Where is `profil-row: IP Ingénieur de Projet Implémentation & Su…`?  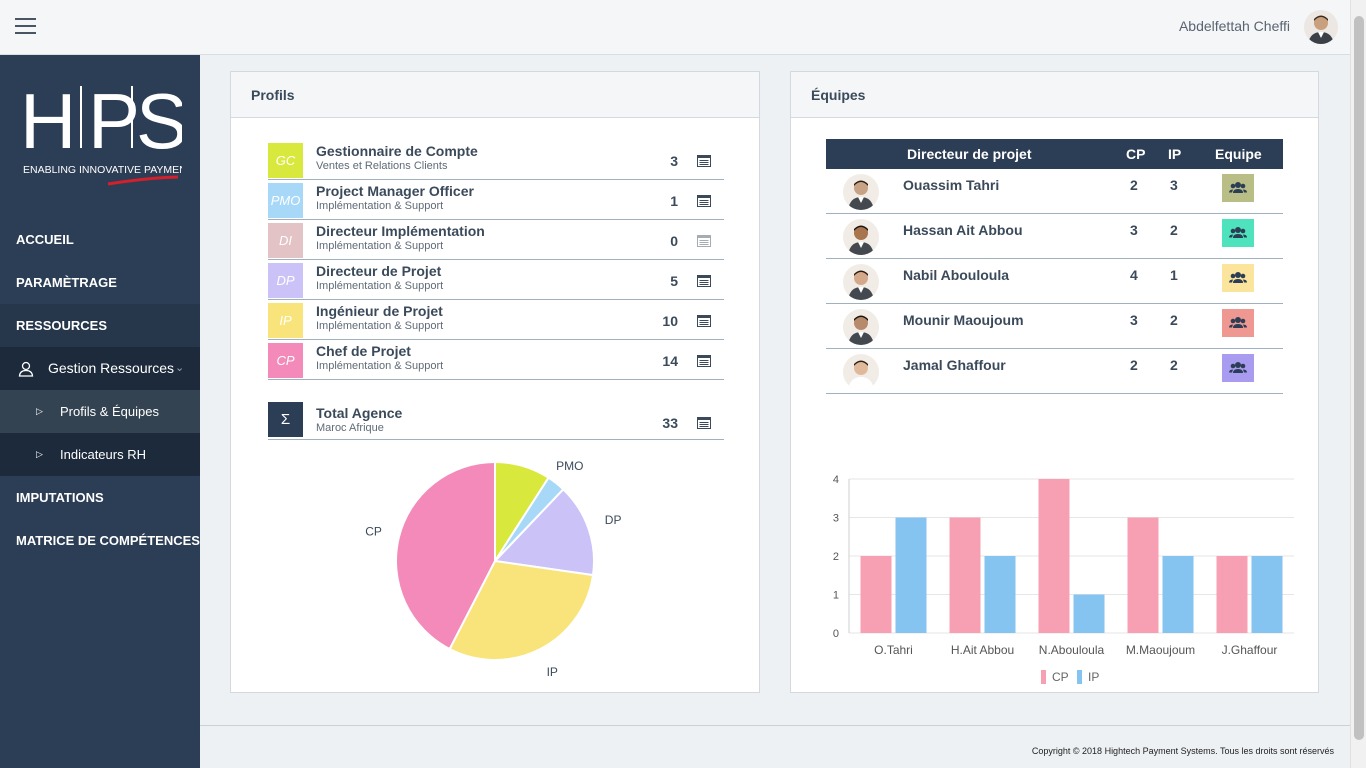 profil-row: IP Ingénieur de Projet Implémentation & Su… is located at coordinates (496, 320).